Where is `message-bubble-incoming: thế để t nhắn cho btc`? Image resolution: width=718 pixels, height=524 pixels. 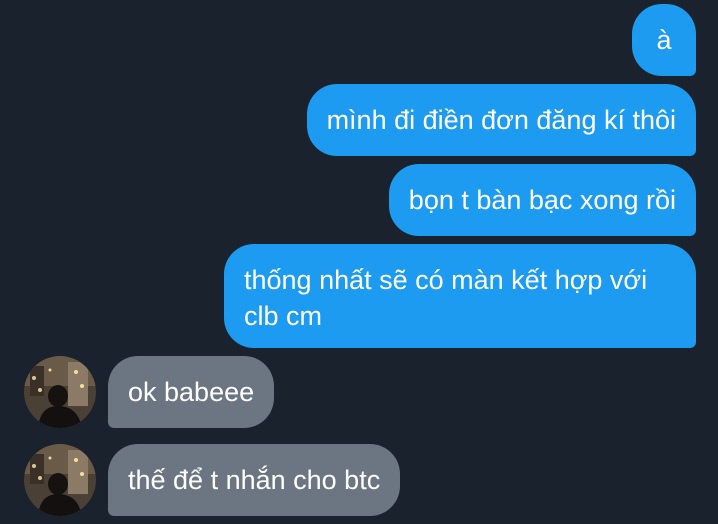
message-bubble-incoming: thế để t nhắn cho btc is located at coordinates (254, 480).